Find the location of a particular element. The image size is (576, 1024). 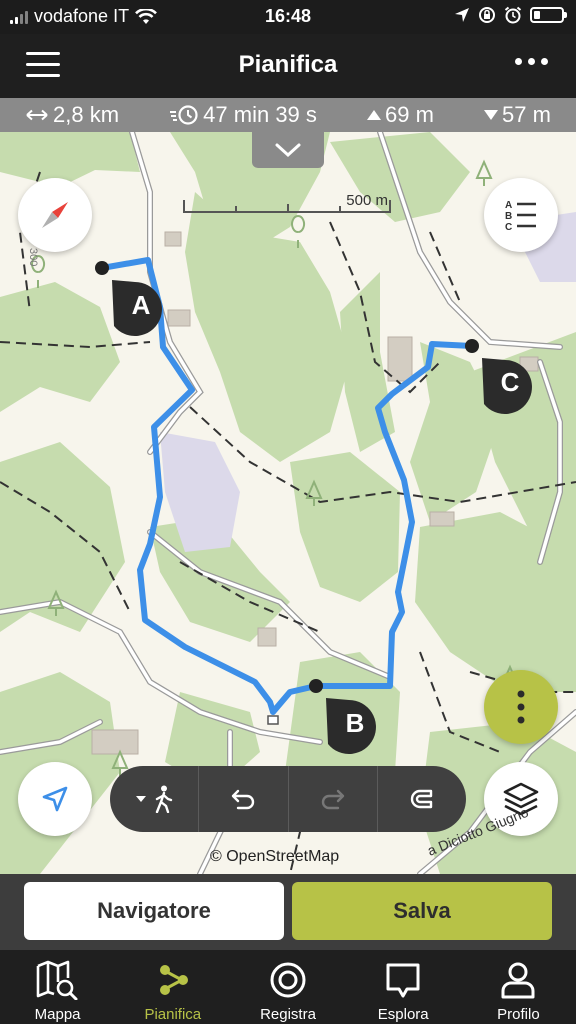

locate-me-button is located at coordinates (55, 799).